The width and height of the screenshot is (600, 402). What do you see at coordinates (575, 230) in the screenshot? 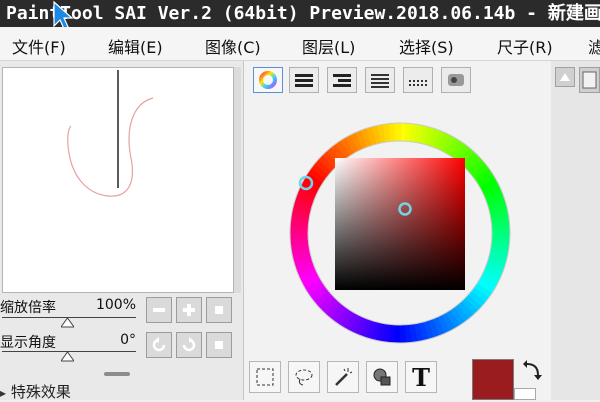
I see `layer-panel` at bounding box center [575, 230].